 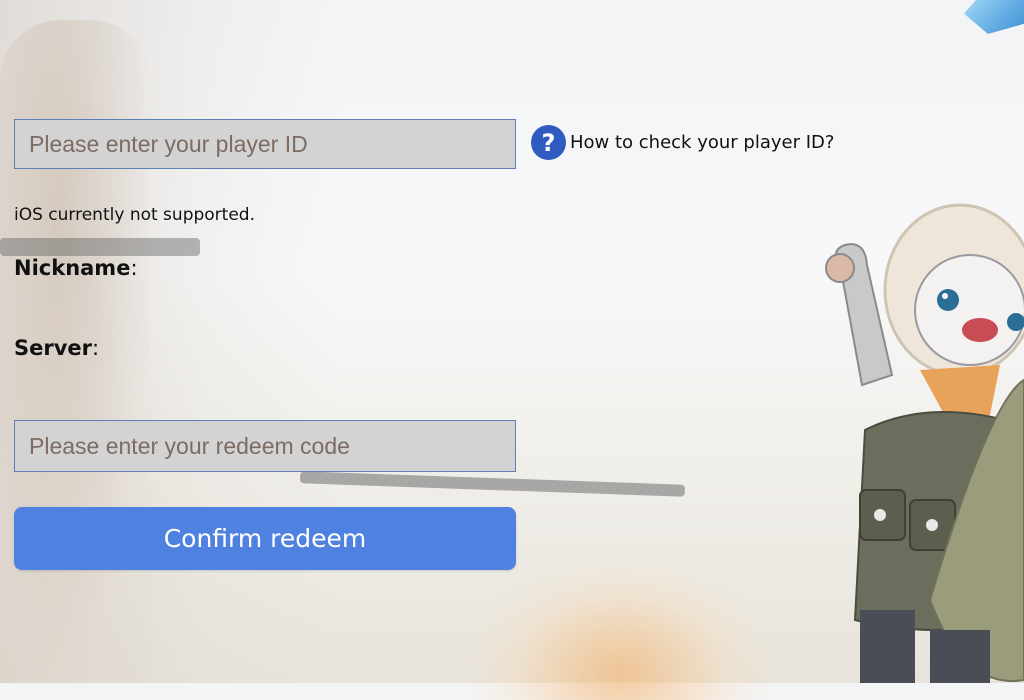 I want to click on help-link: ? How to check your player ID?, so click(x=682, y=142).